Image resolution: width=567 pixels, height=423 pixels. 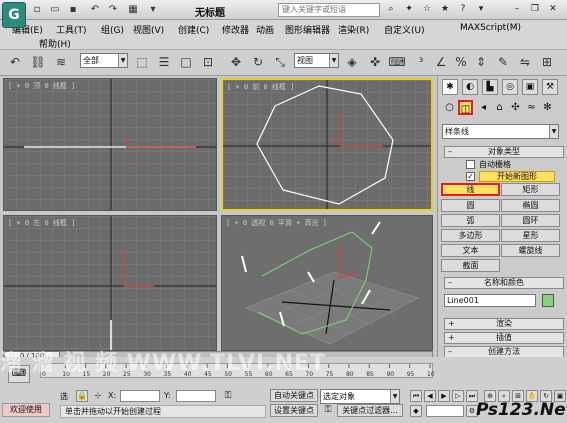 I want to click on object-color-swatch, so click(x=548, y=300).